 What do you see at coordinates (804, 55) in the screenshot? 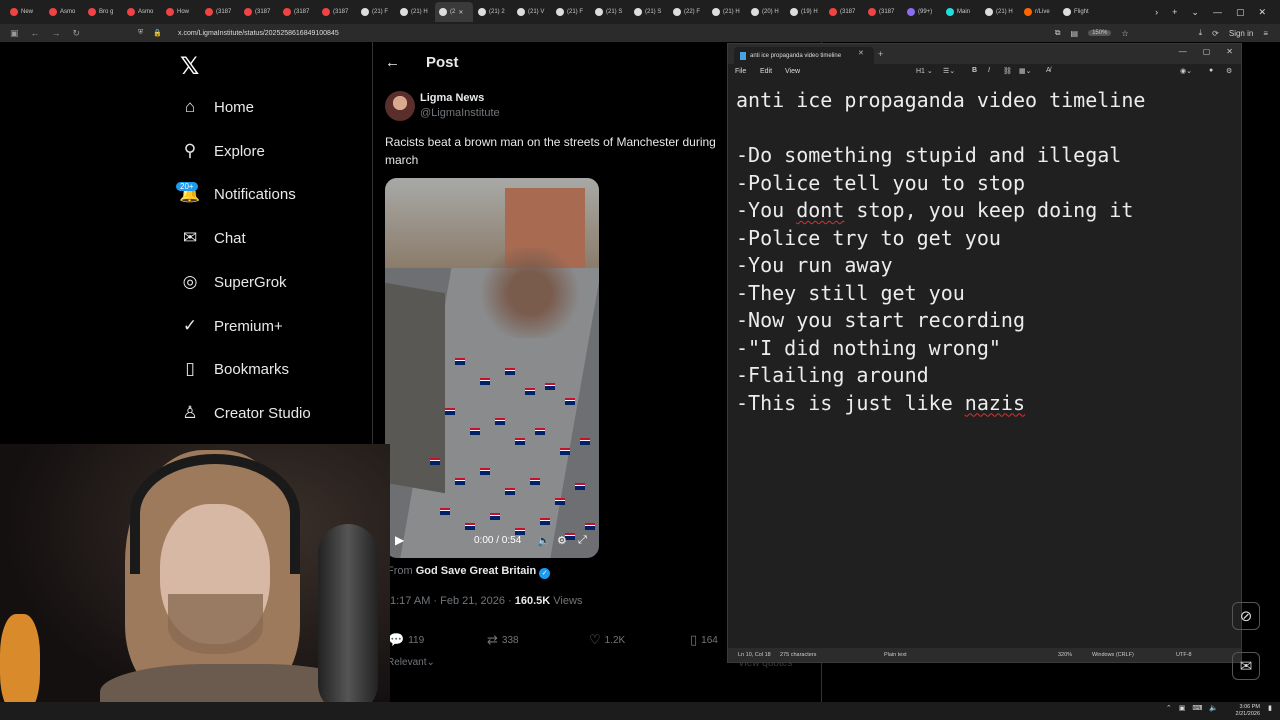
I see `notepad-tab: anti ice propaganda video timeline` at bounding box center [804, 55].